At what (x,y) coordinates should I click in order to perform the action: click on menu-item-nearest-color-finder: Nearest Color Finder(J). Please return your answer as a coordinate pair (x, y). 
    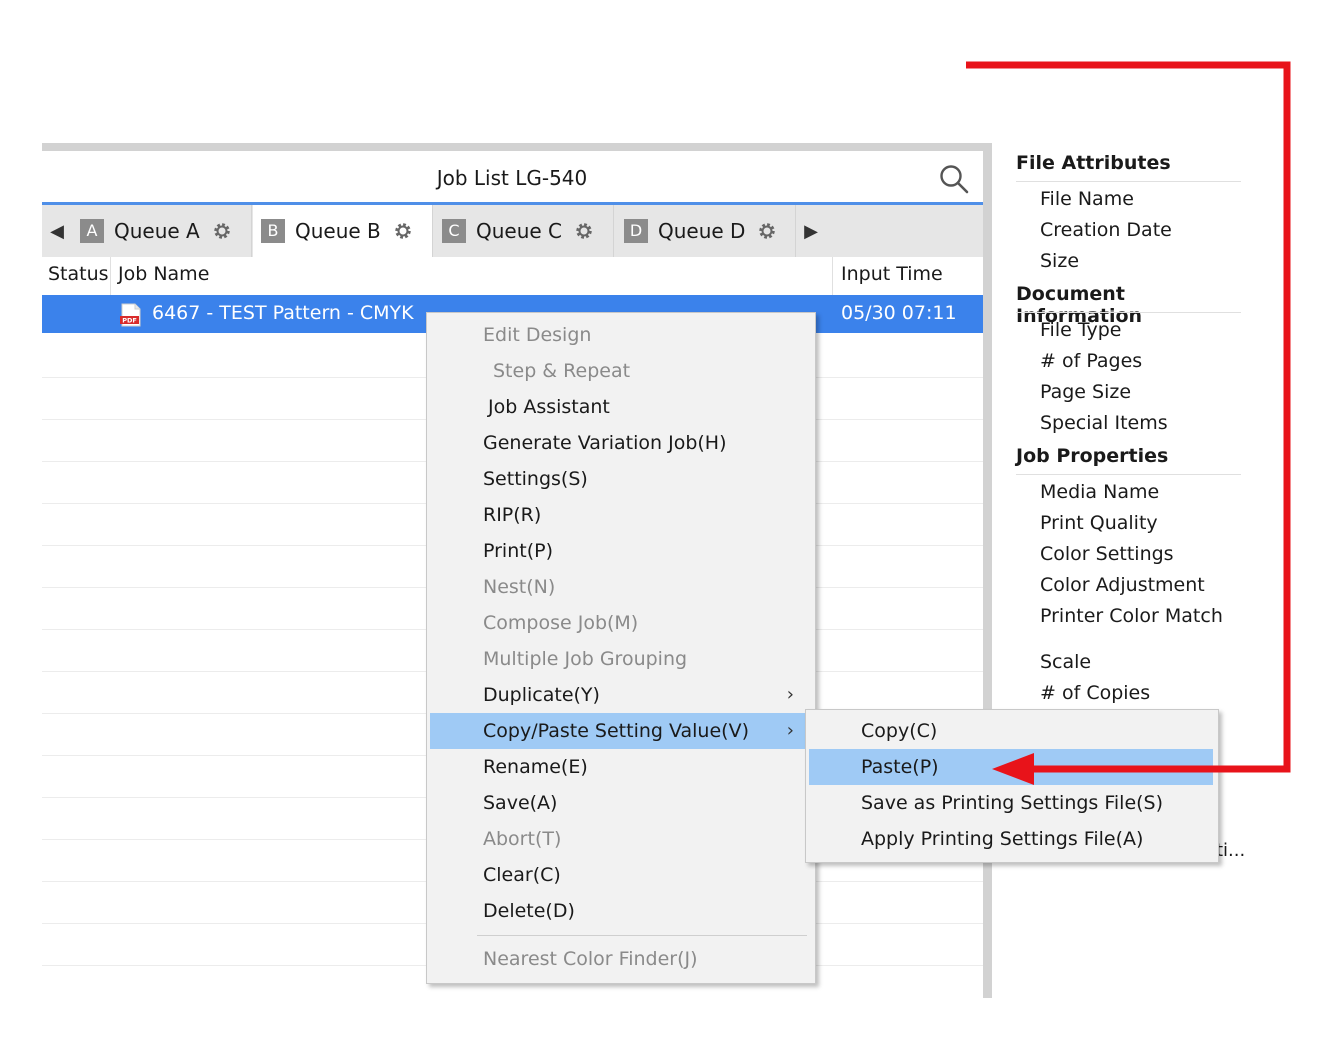
    Looking at the image, I should click on (590, 959).